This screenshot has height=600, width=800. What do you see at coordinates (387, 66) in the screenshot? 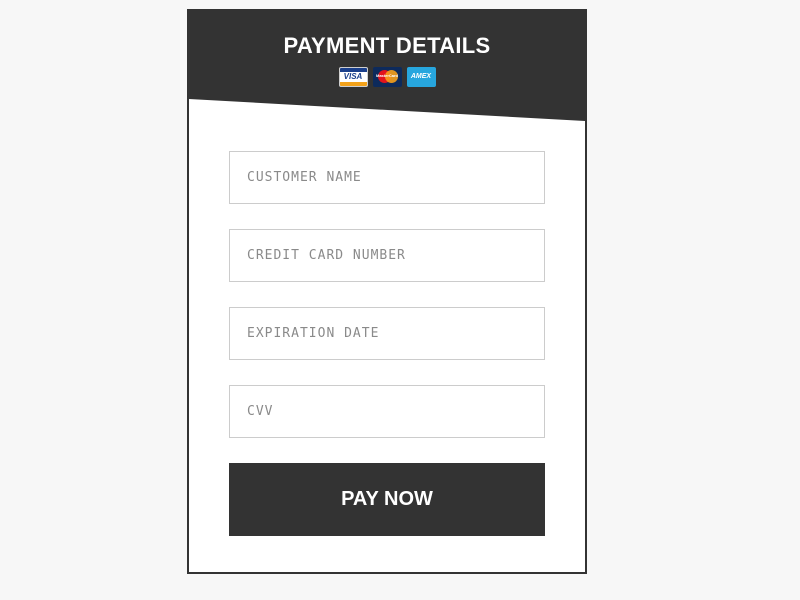
I see `payment-header` at bounding box center [387, 66].